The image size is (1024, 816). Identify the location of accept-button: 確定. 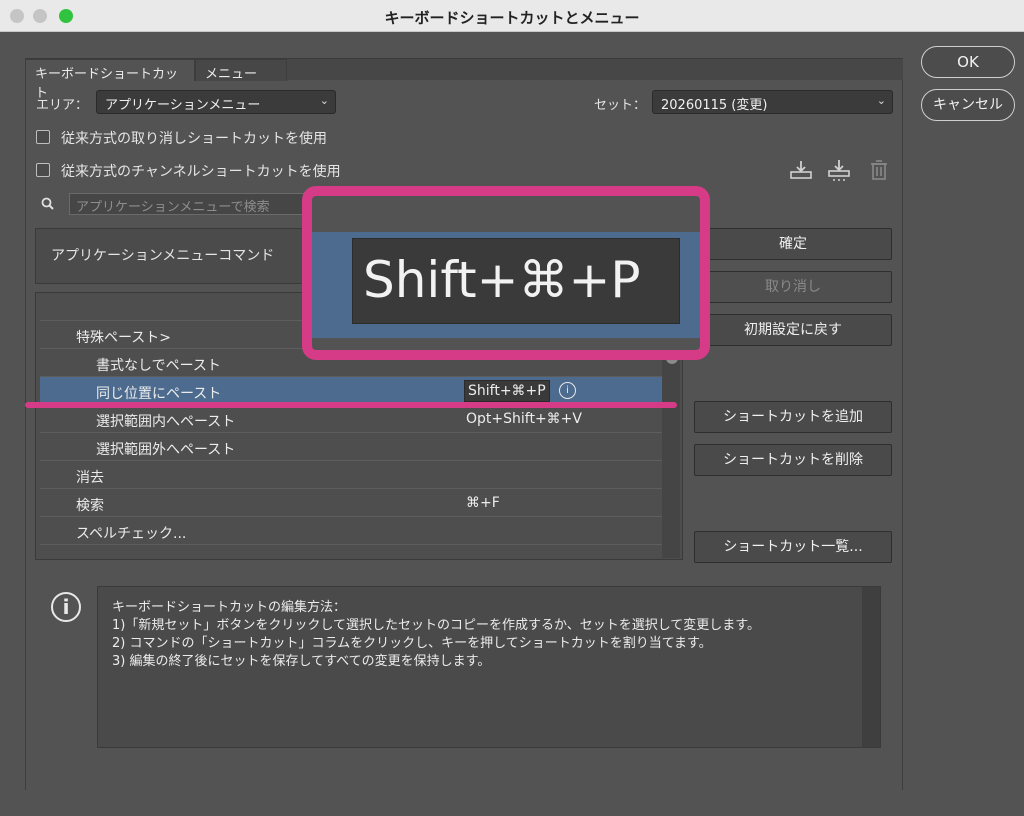
(793, 244).